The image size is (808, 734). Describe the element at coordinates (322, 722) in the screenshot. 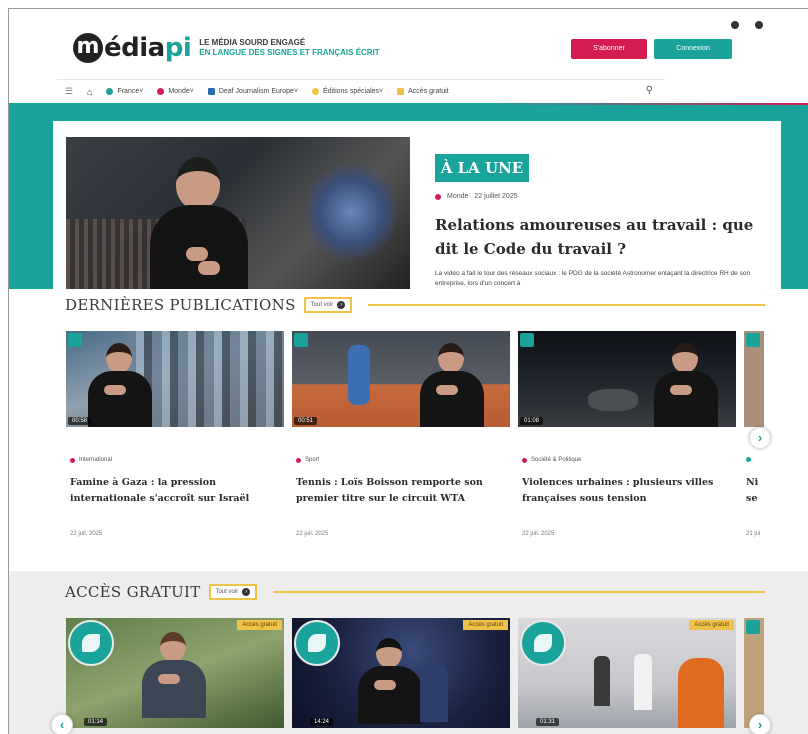

I see `video-duration: 14:24` at that location.